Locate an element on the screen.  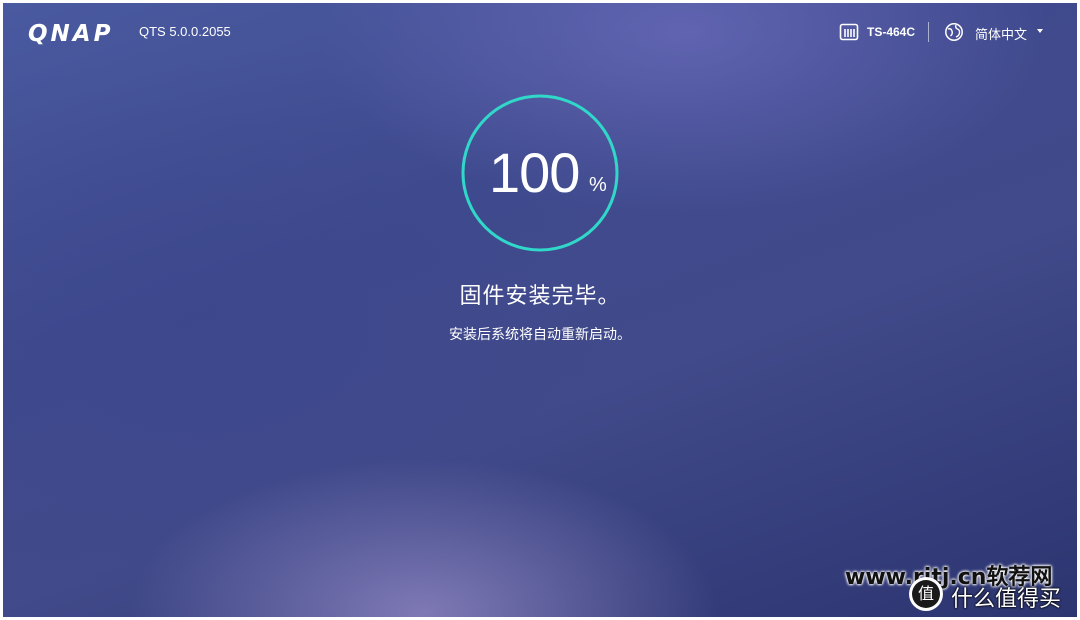
watermark-badge: 值 is located at coordinates (926, 594).